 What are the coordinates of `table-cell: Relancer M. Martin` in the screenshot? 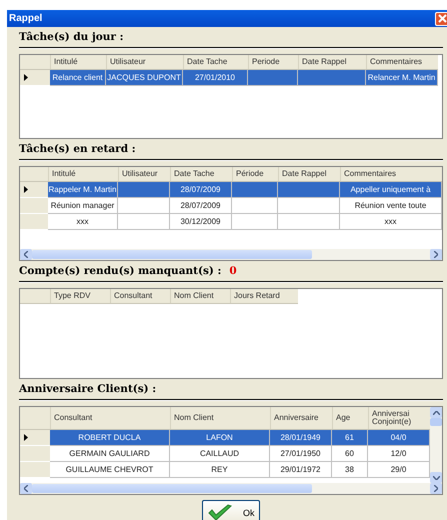 It's located at (402, 78).